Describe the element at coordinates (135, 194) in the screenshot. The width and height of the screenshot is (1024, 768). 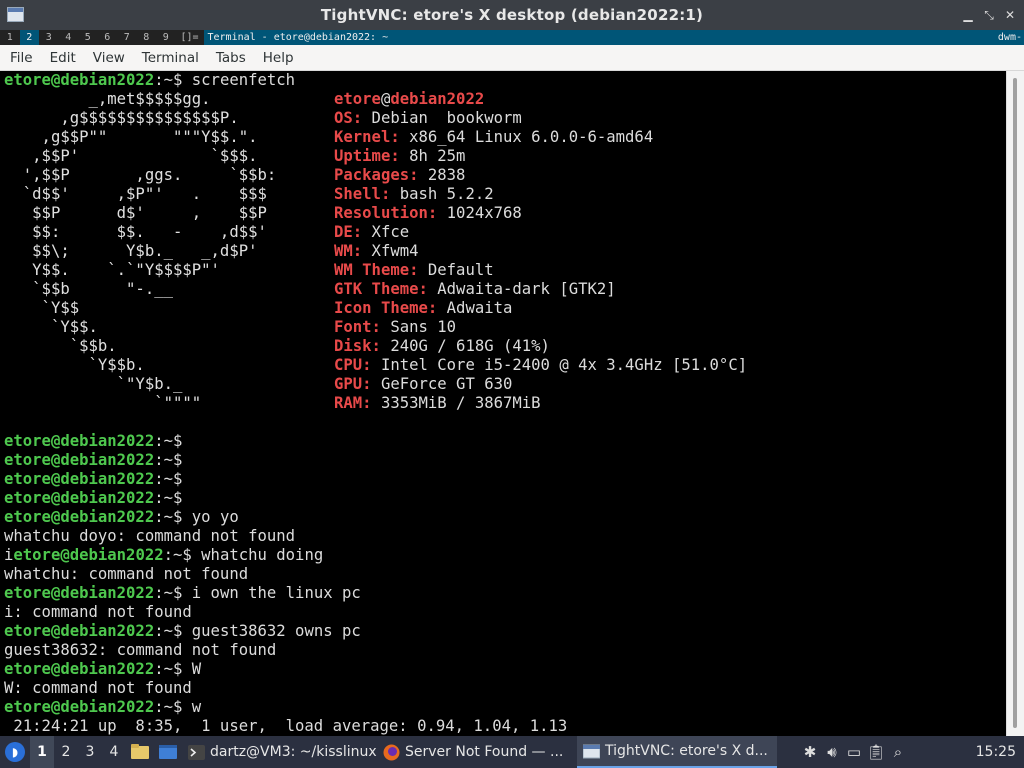
I see `logo-line: `d$$' ,$P"' . $$$` at that location.